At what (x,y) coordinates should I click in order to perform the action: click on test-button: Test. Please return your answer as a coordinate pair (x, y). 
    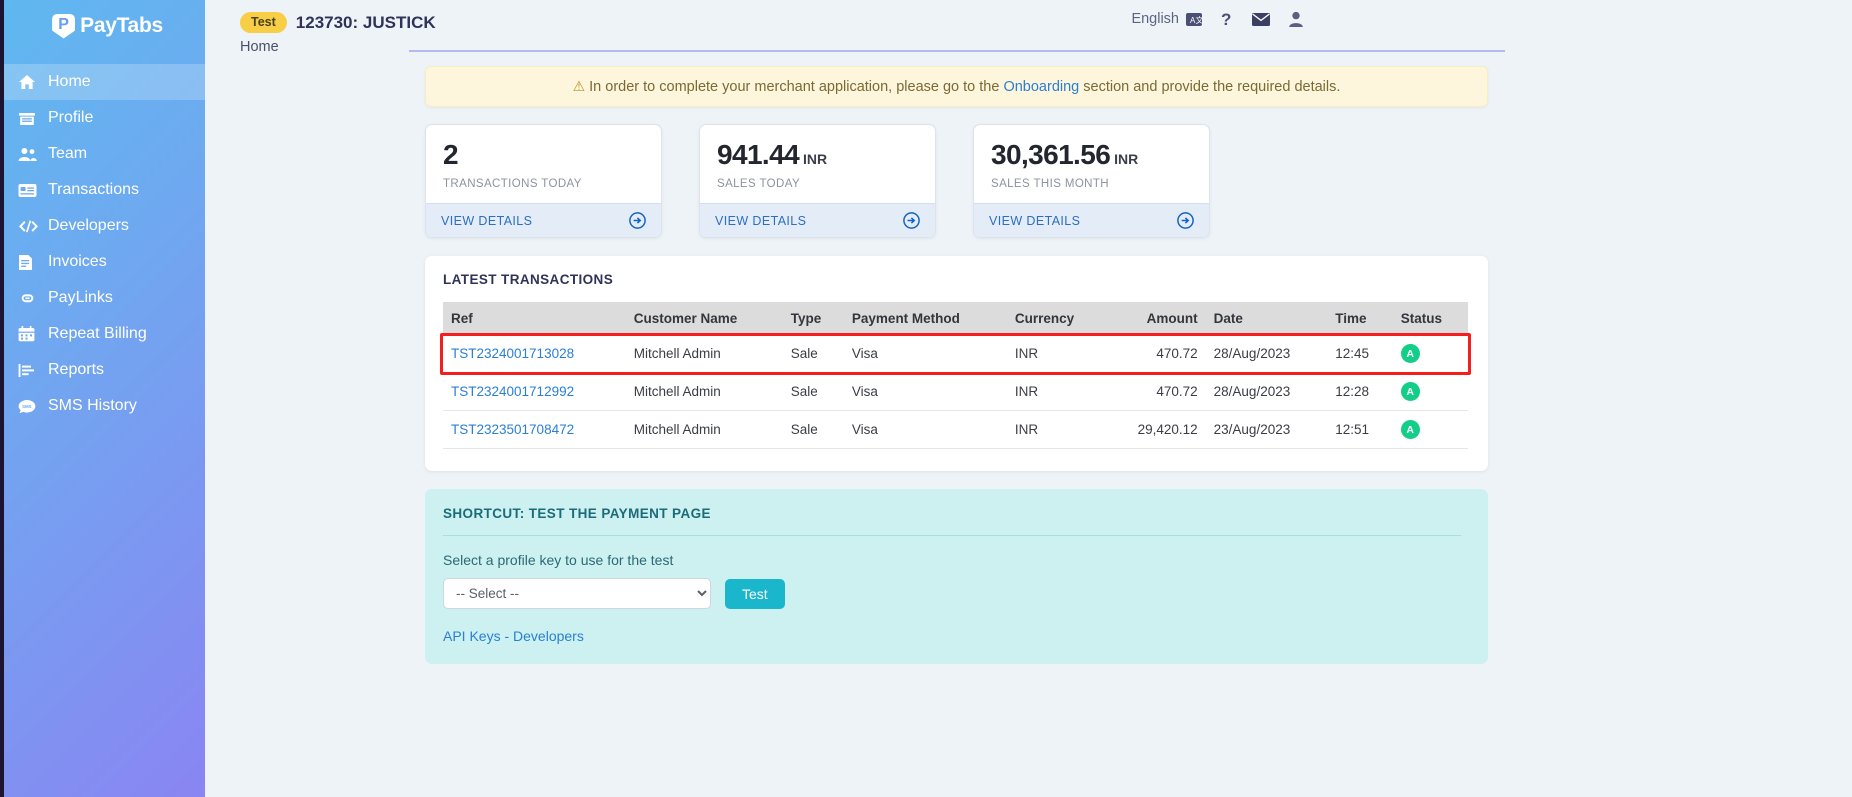
    Looking at the image, I should click on (755, 593).